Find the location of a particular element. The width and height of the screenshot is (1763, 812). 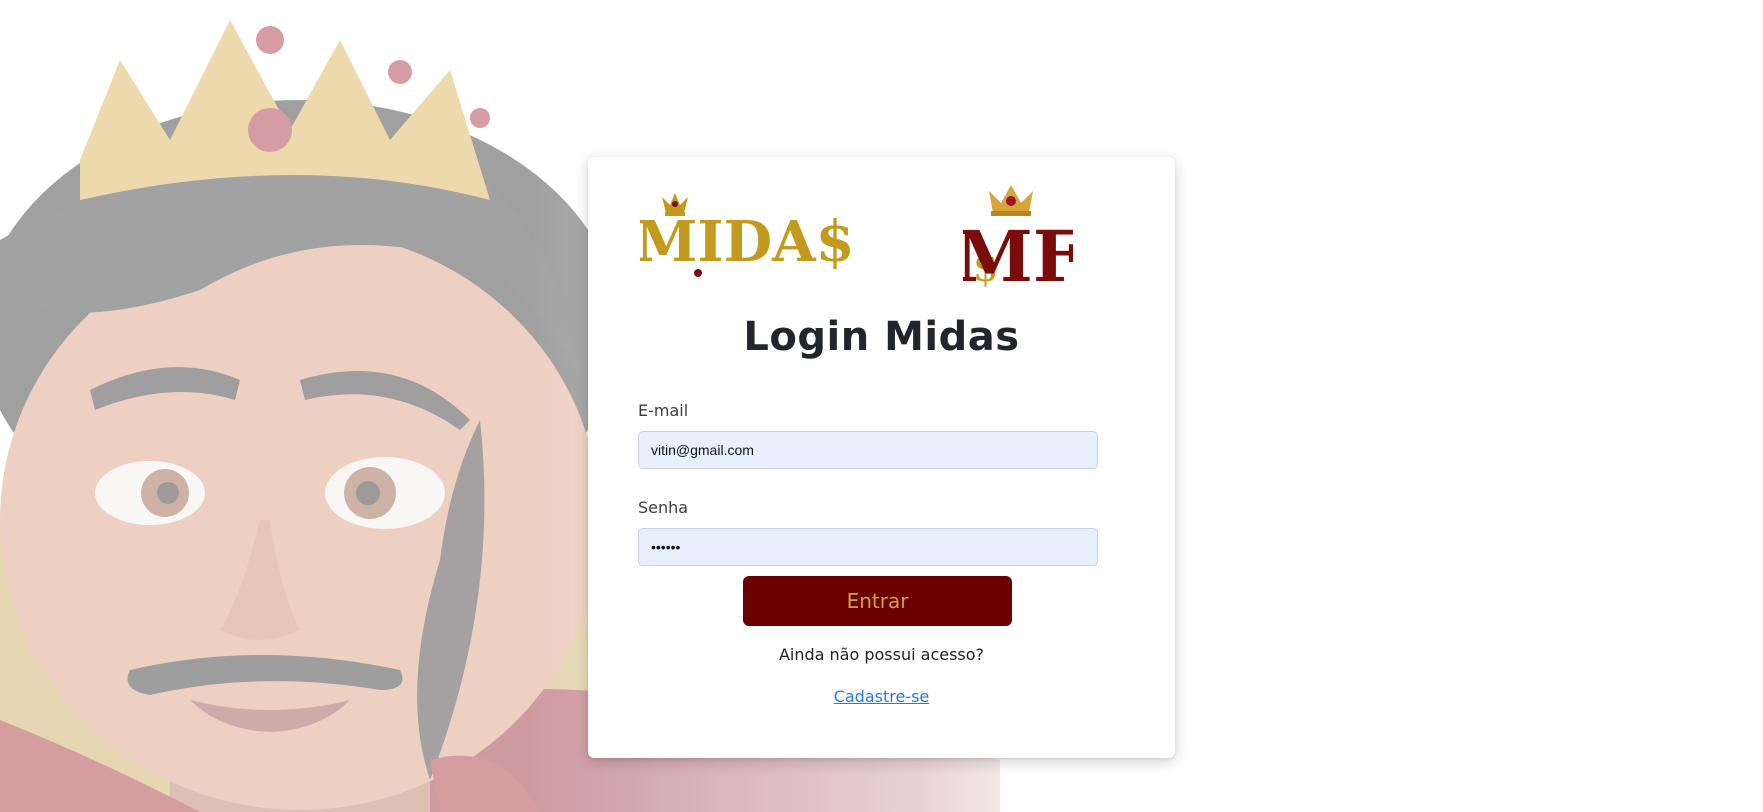

midas-logo: MIDA$ is located at coordinates (745, 235).